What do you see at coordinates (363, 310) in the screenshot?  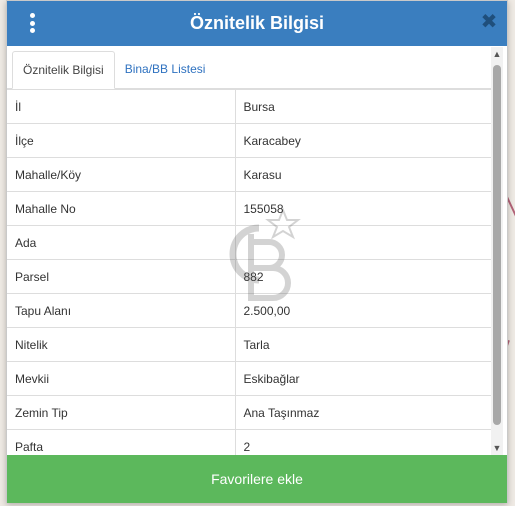 I see `attribute-value: 2.500,00` at bounding box center [363, 310].